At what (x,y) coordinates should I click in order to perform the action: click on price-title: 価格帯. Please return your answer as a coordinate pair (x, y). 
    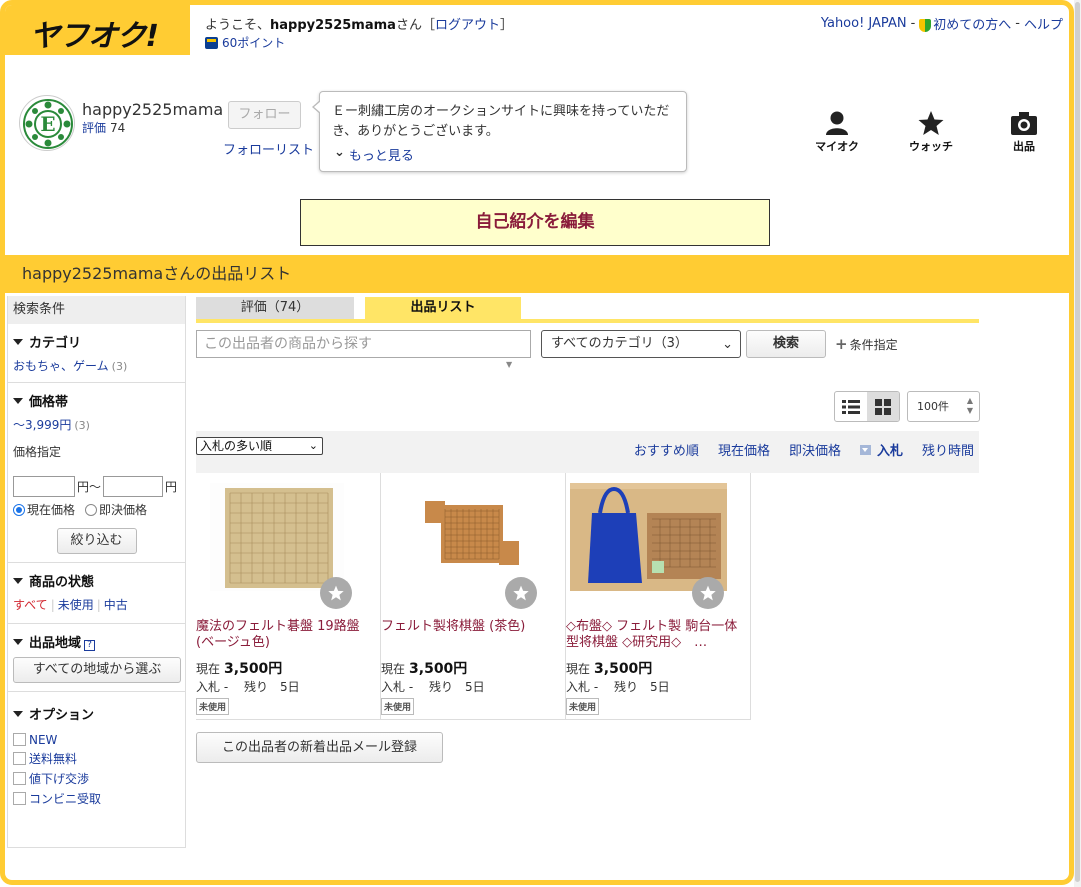
    Looking at the image, I should click on (96, 400).